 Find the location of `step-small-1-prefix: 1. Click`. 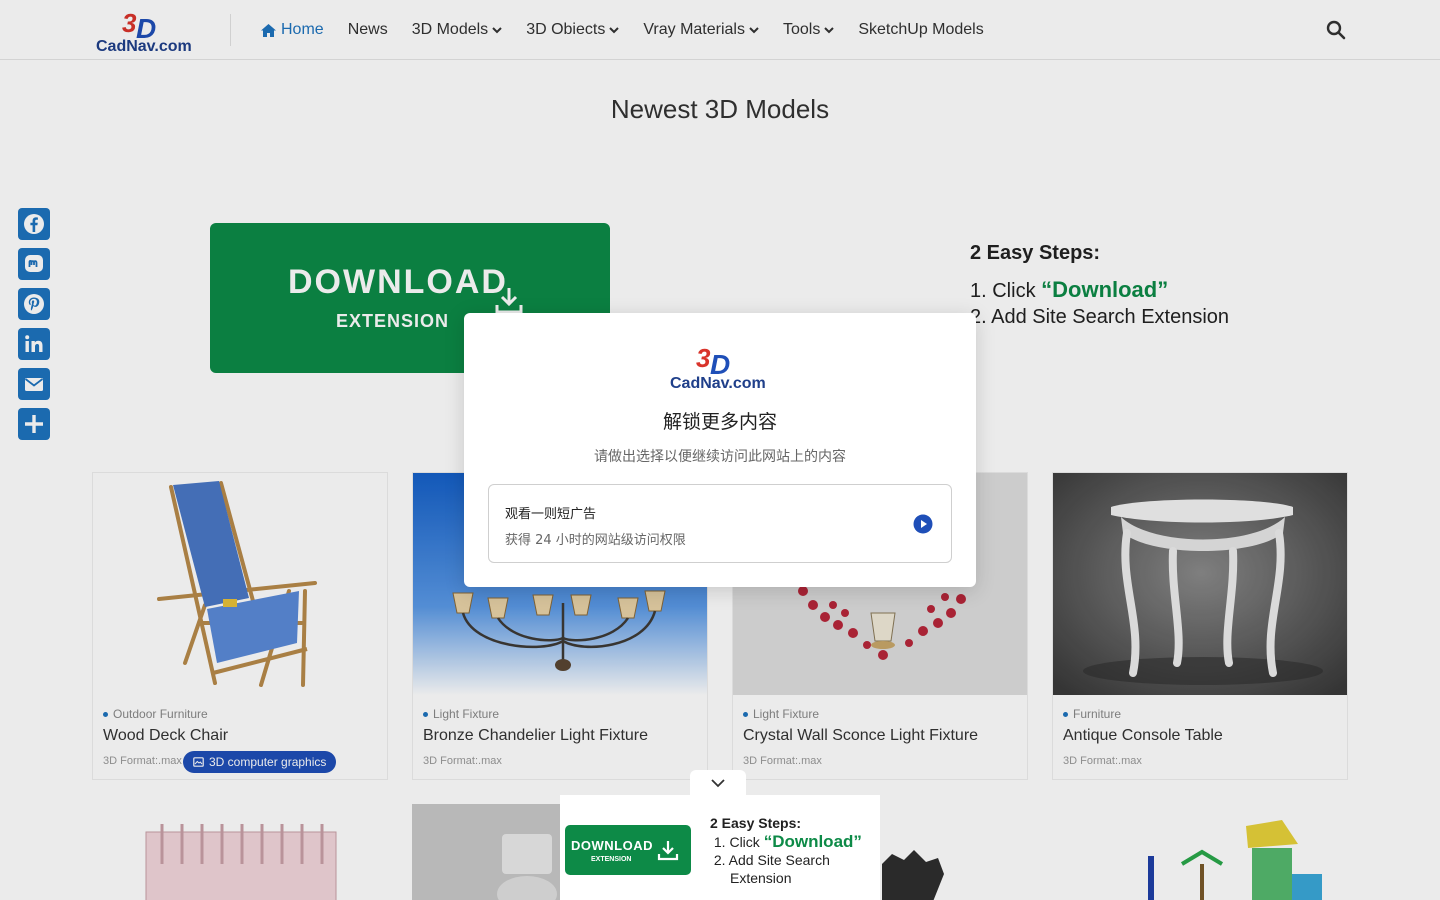

step-small-1-prefix: 1. Click is located at coordinates (738, 842).